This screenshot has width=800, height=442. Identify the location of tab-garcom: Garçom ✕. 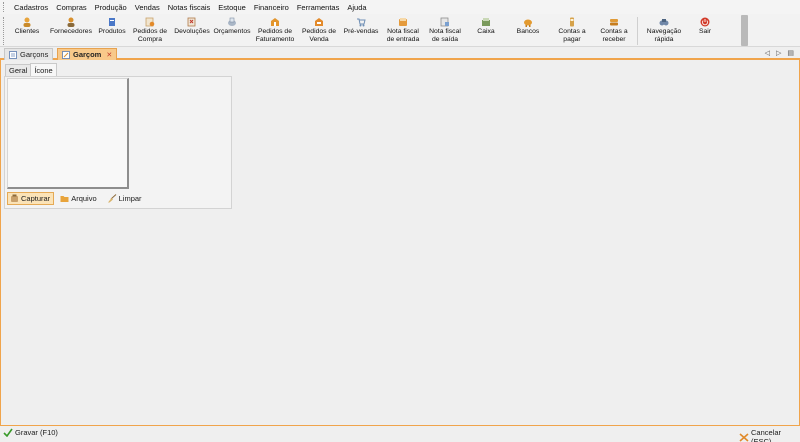
(87, 54).